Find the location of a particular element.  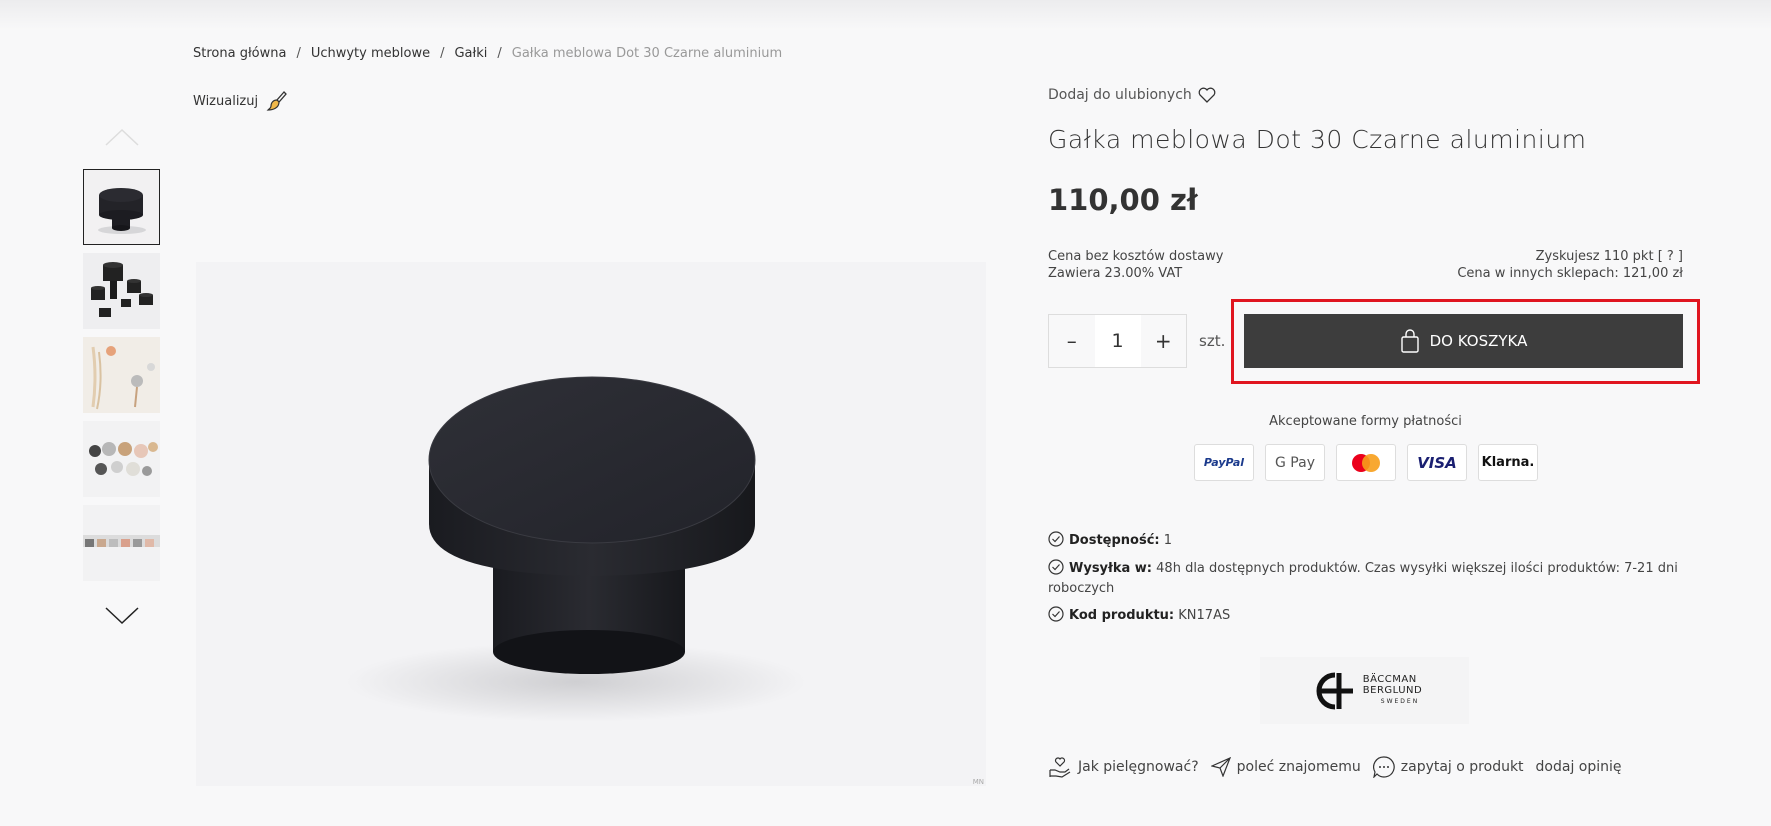

brand-logo: BÄCCMAN BERGLUND SWEDEN is located at coordinates (1364, 690).